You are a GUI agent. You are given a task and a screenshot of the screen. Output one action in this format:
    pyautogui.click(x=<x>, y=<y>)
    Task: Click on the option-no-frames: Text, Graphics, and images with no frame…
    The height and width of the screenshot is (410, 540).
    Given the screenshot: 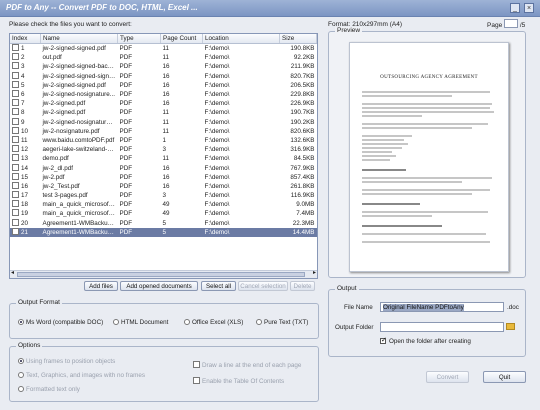 What is the action you would take?
    pyautogui.click(x=81, y=375)
    